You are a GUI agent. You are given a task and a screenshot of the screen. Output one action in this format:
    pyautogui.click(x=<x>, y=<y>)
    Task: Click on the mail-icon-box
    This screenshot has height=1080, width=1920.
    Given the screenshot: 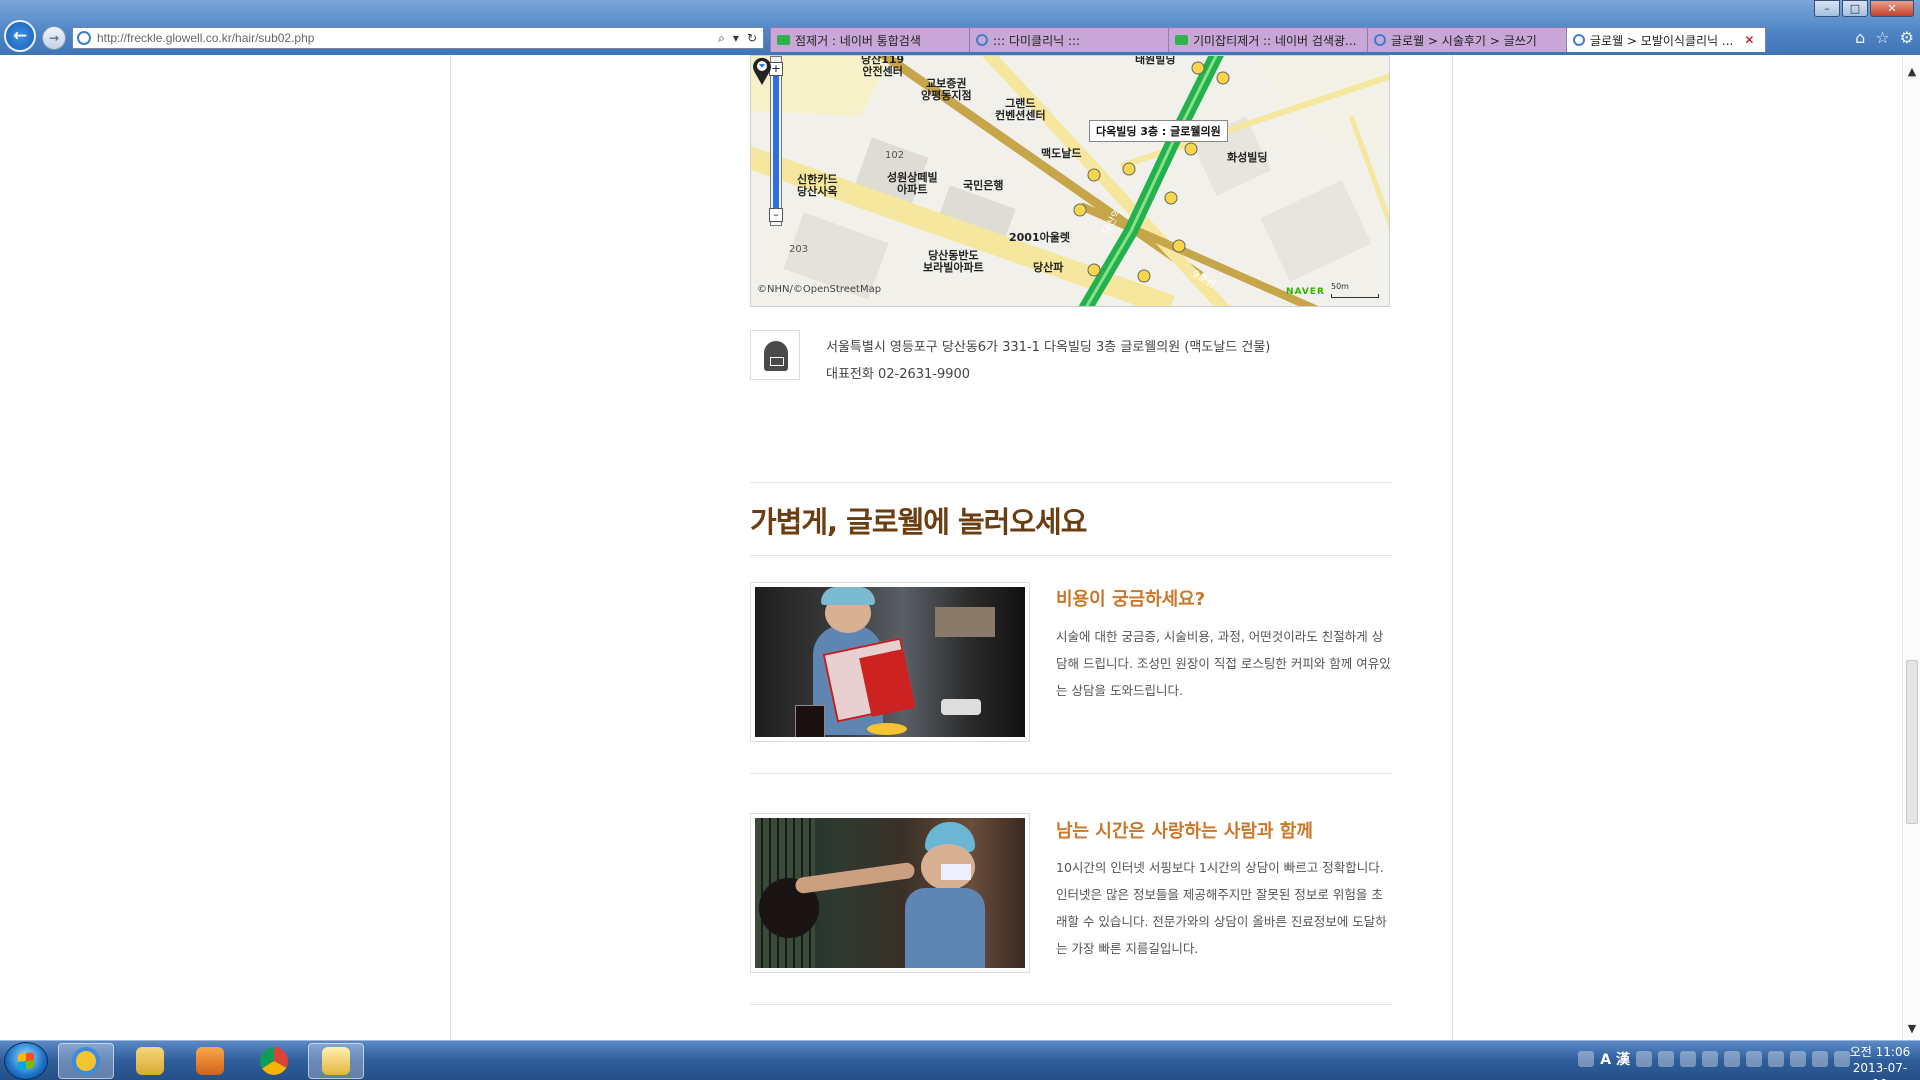 What is the action you would take?
    pyautogui.click(x=775, y=355)
    